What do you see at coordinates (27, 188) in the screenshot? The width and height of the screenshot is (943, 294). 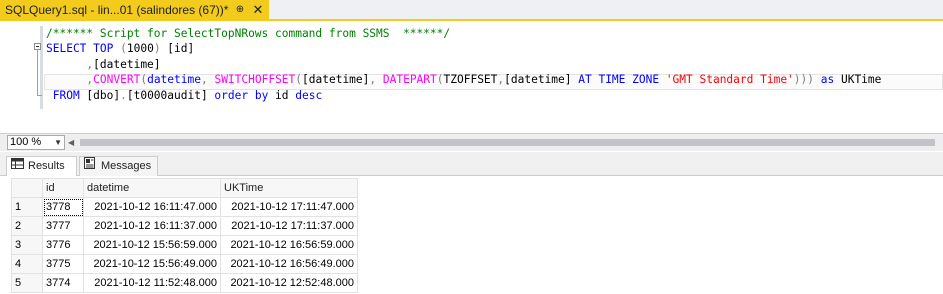 I see `grid-corner-cell` at bounding box center [27, 188].